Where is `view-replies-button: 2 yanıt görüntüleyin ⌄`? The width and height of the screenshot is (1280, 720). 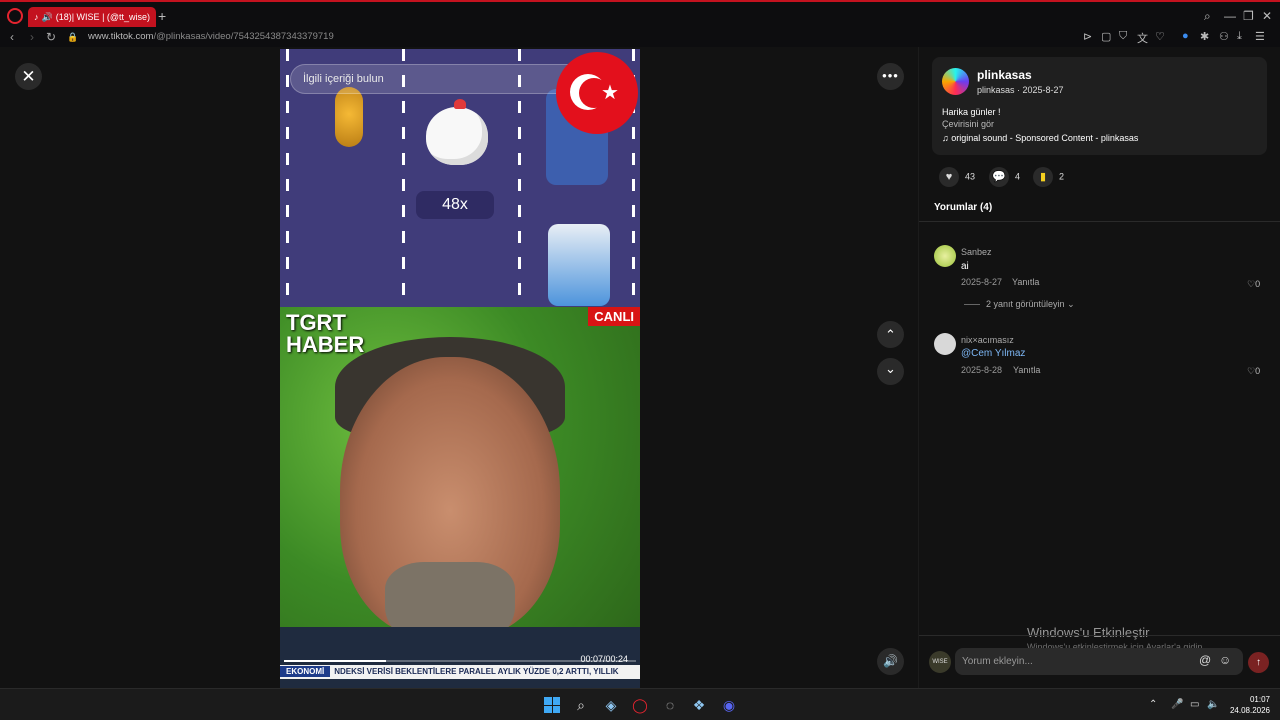 view-replies-button: 2 yanıt görüntüleyin ⌄ is located at coordinates (1019, 304).